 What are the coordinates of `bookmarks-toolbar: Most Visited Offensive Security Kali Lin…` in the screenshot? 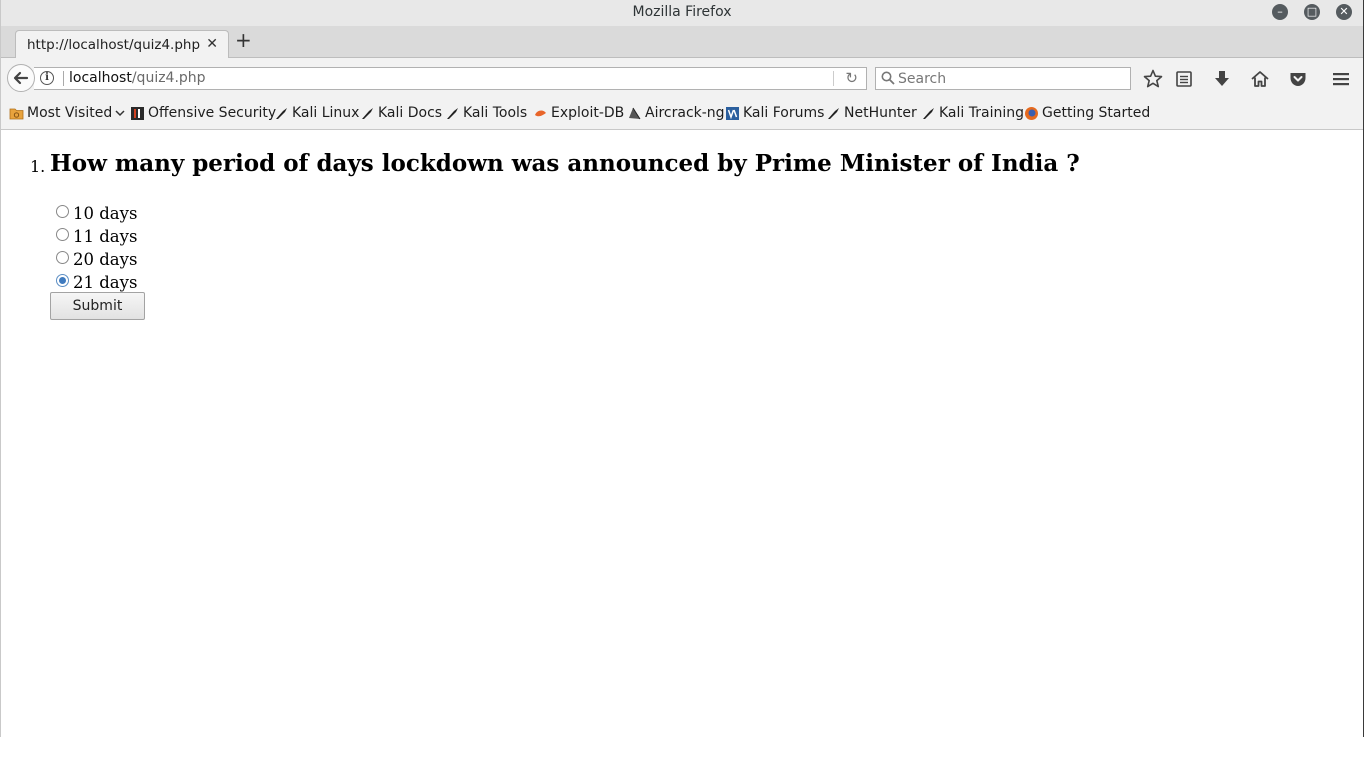 It's located at (682, 114).